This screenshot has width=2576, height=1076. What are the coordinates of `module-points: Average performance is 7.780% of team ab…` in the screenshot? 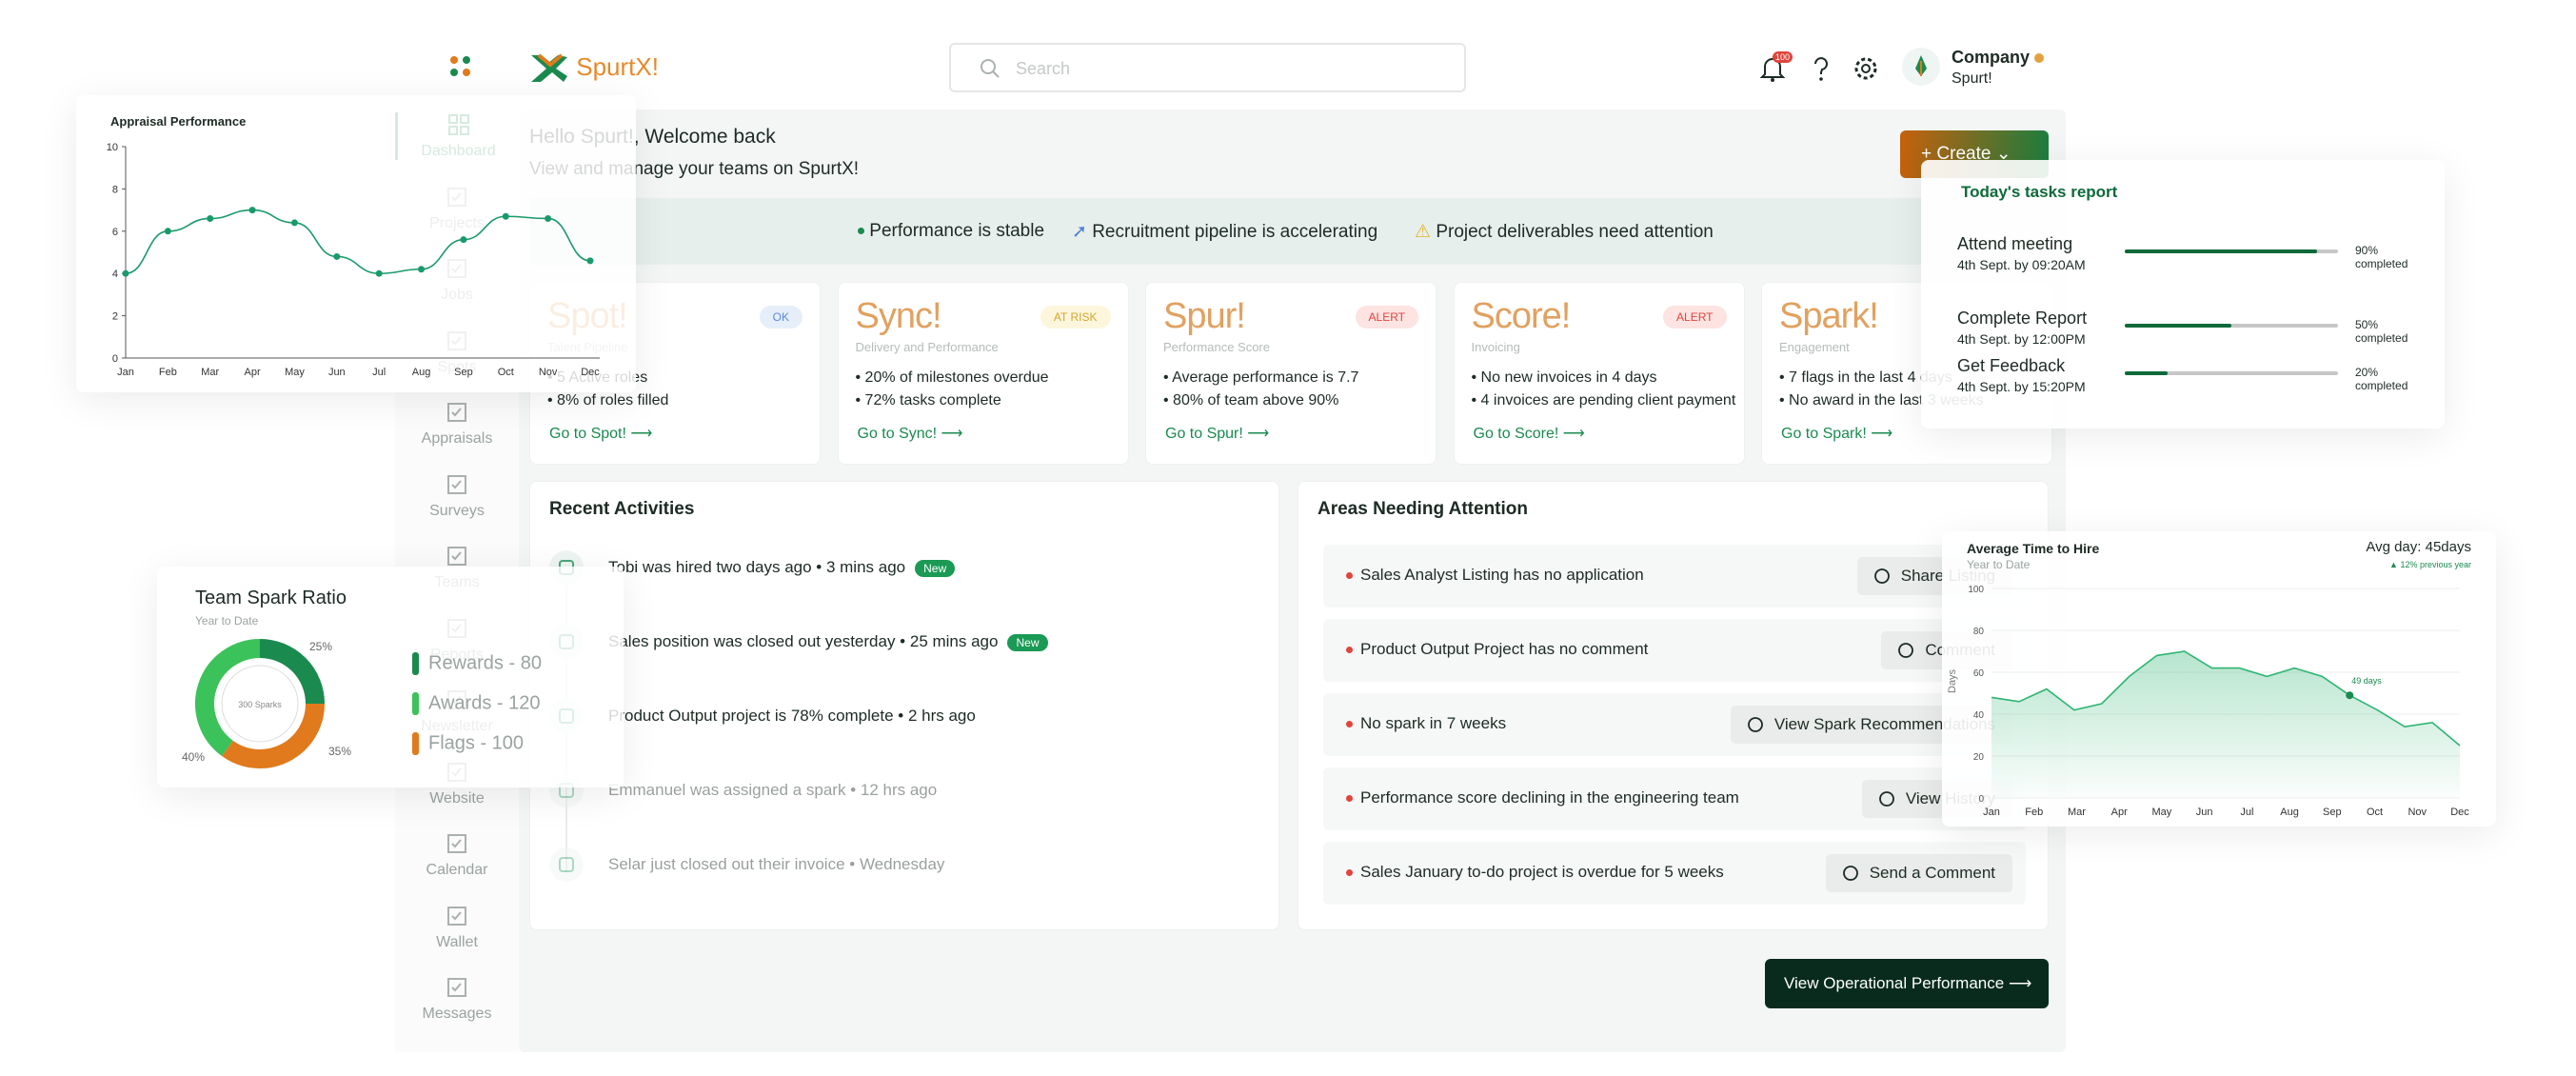 It's located at (1296, 389).